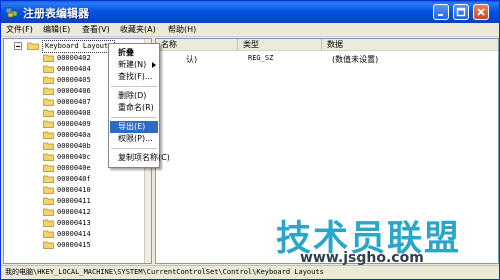 The height and width of the screenshot is (280, 500). I want to click on column-header-data: 数据, so click(410, 45).